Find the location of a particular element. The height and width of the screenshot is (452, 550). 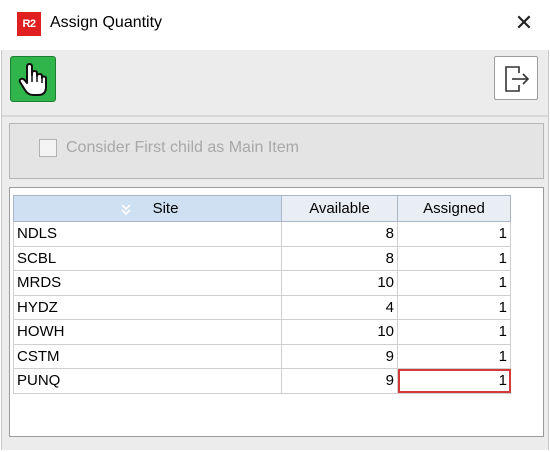

title-bar: R2 Assign Quantity ✕ is located at coordinates (275, 25).